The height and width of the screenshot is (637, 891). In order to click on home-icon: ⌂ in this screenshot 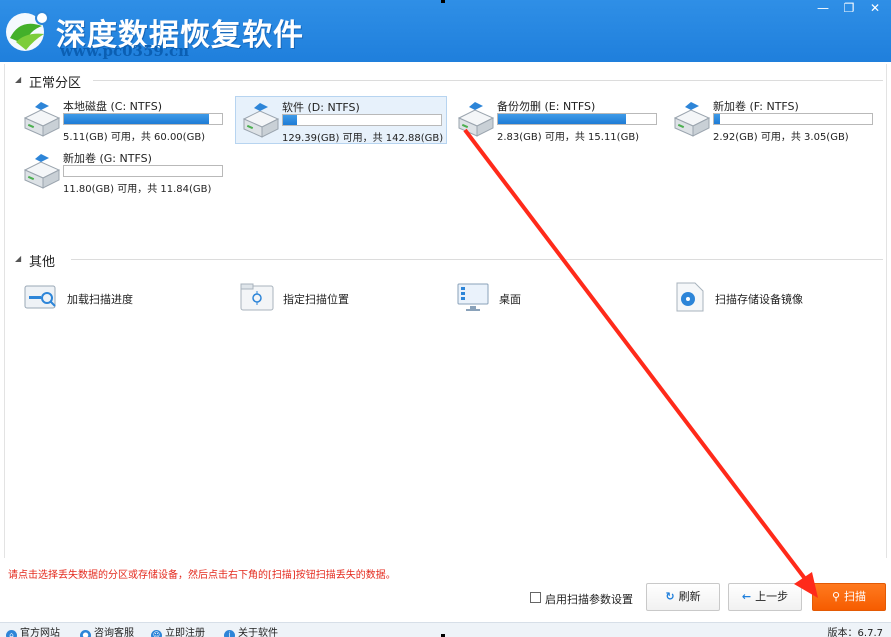, I will do `click(11, 633)`.